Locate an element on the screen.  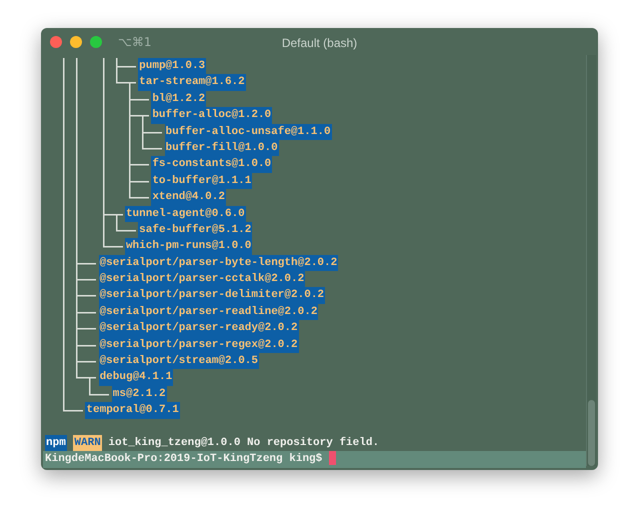
shortcut-label: ⌥⌘1 is located at coordinates (135, 42).